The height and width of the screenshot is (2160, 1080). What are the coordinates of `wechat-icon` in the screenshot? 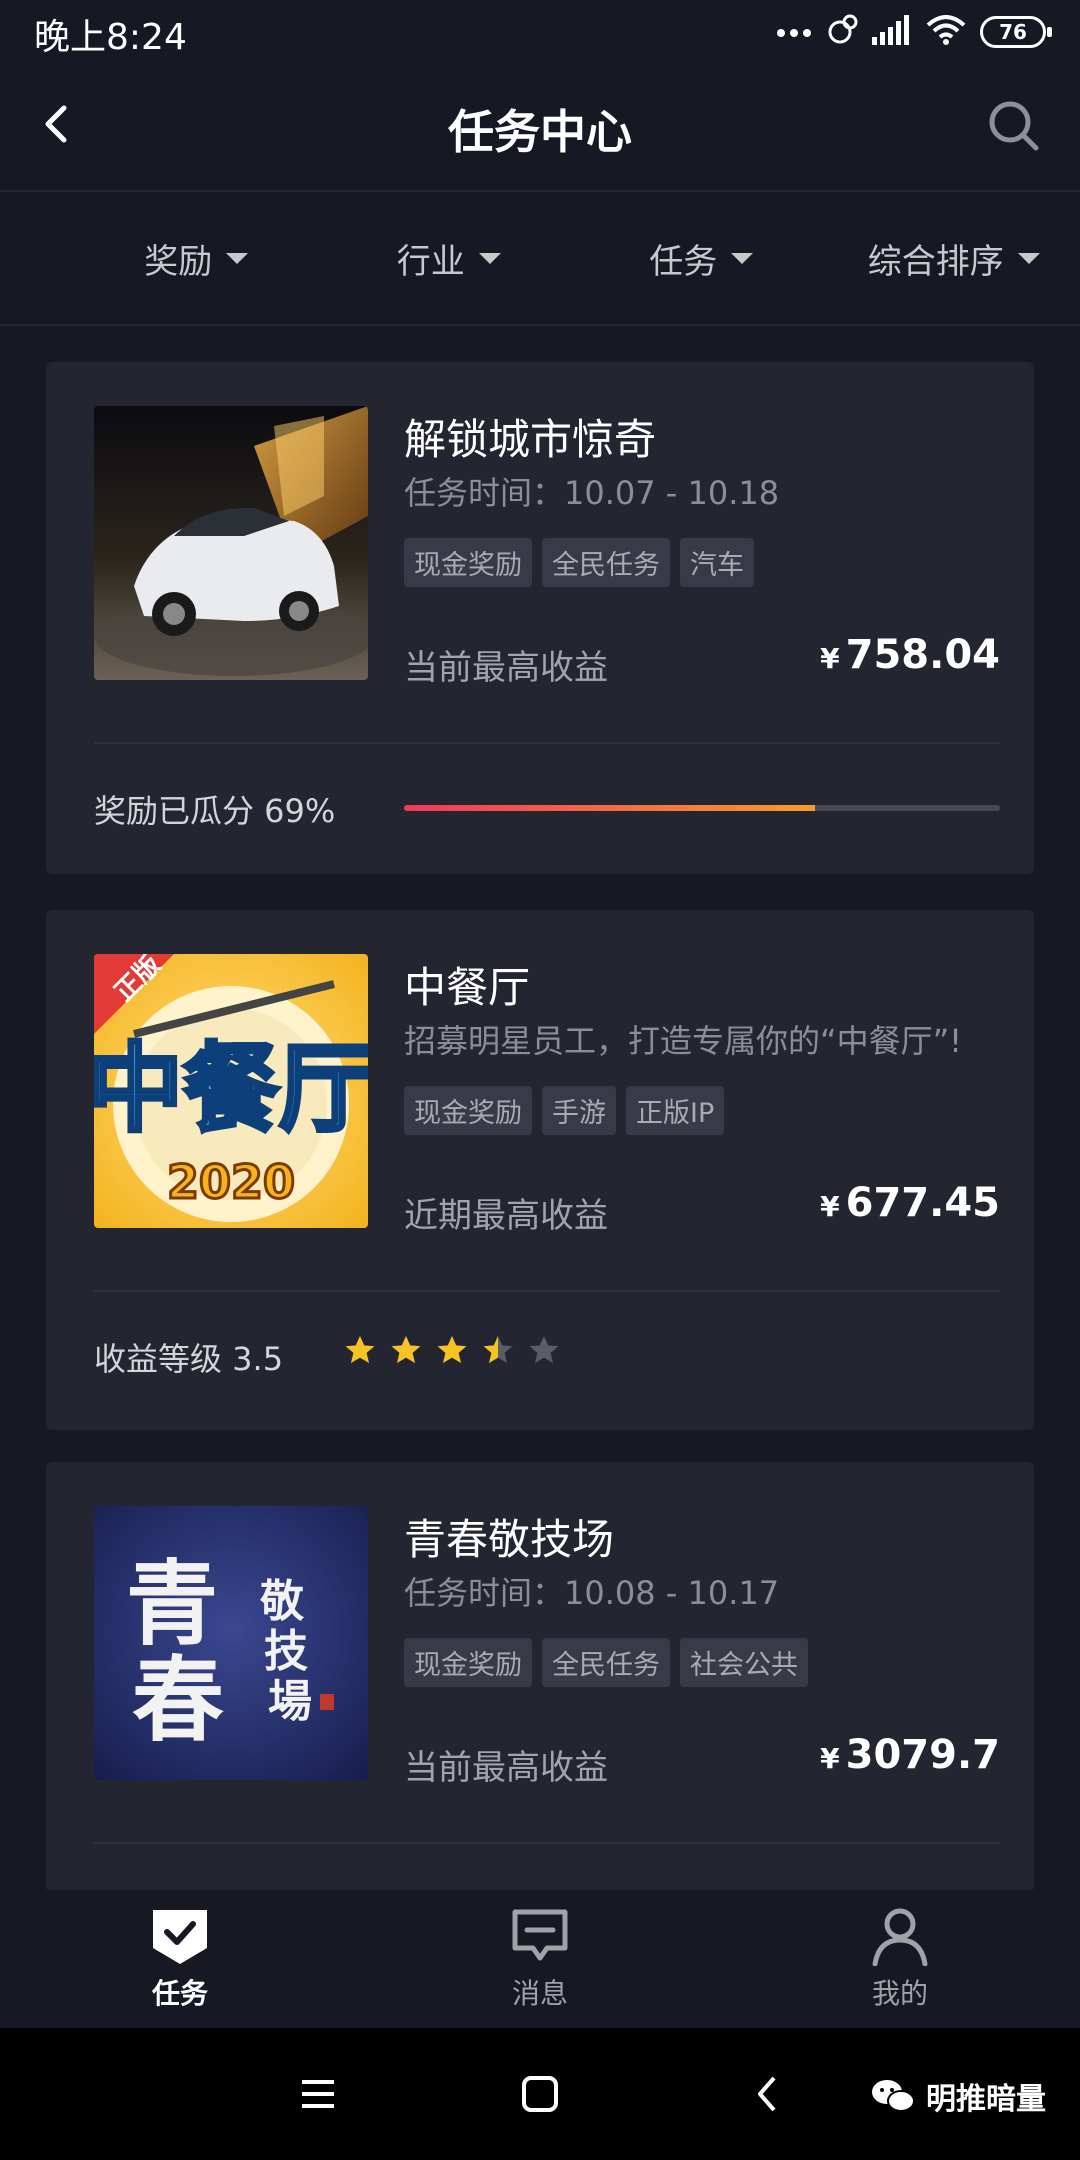 It's located at (893, 2096).